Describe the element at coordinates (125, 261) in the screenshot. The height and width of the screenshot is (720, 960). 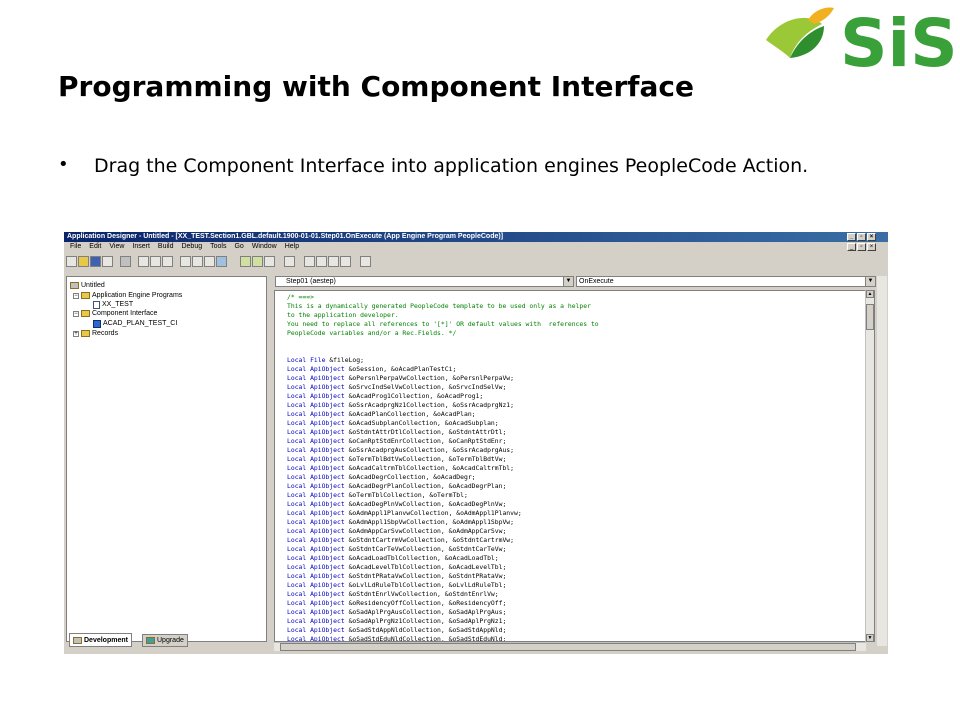
I see `print-icon` at that location.